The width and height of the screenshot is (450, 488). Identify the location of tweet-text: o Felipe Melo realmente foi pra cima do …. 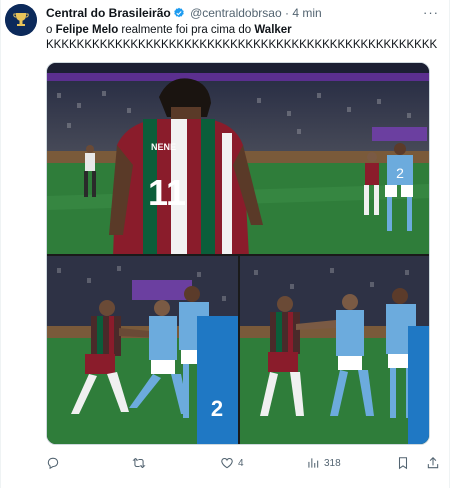
(243, 38).